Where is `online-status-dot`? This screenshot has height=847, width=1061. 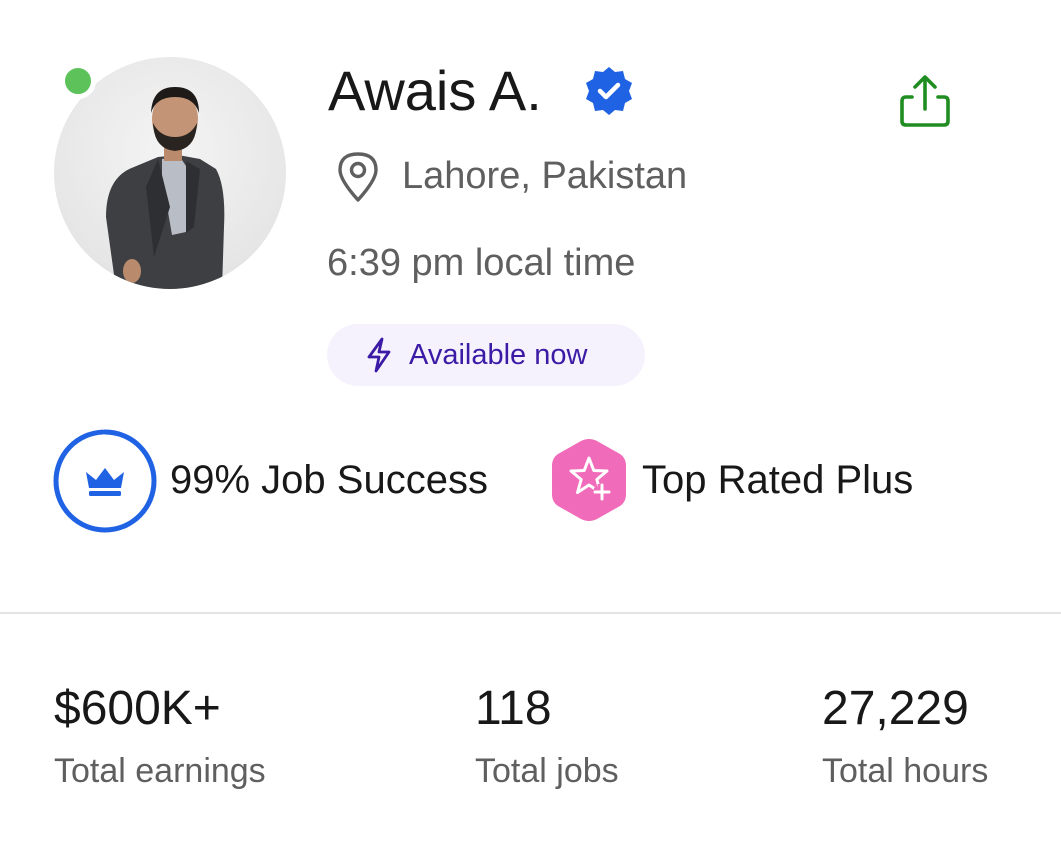 online-status-dot is located at coordinates (78, 81).